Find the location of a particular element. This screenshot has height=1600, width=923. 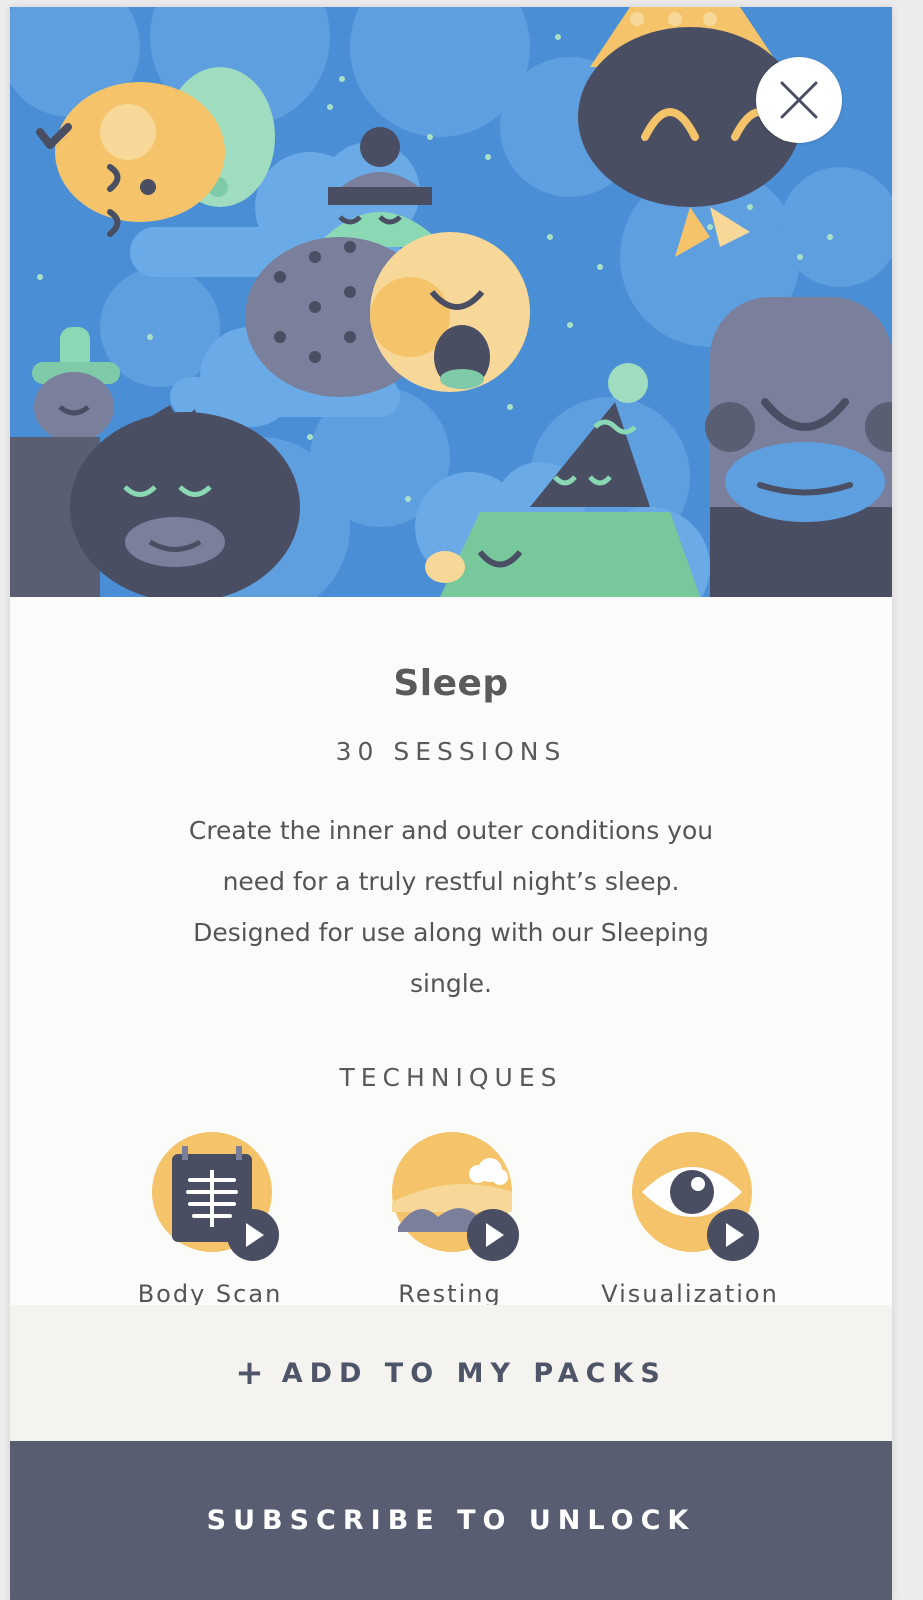

technique-label: Visualization is located at coordinates (690, 1293).